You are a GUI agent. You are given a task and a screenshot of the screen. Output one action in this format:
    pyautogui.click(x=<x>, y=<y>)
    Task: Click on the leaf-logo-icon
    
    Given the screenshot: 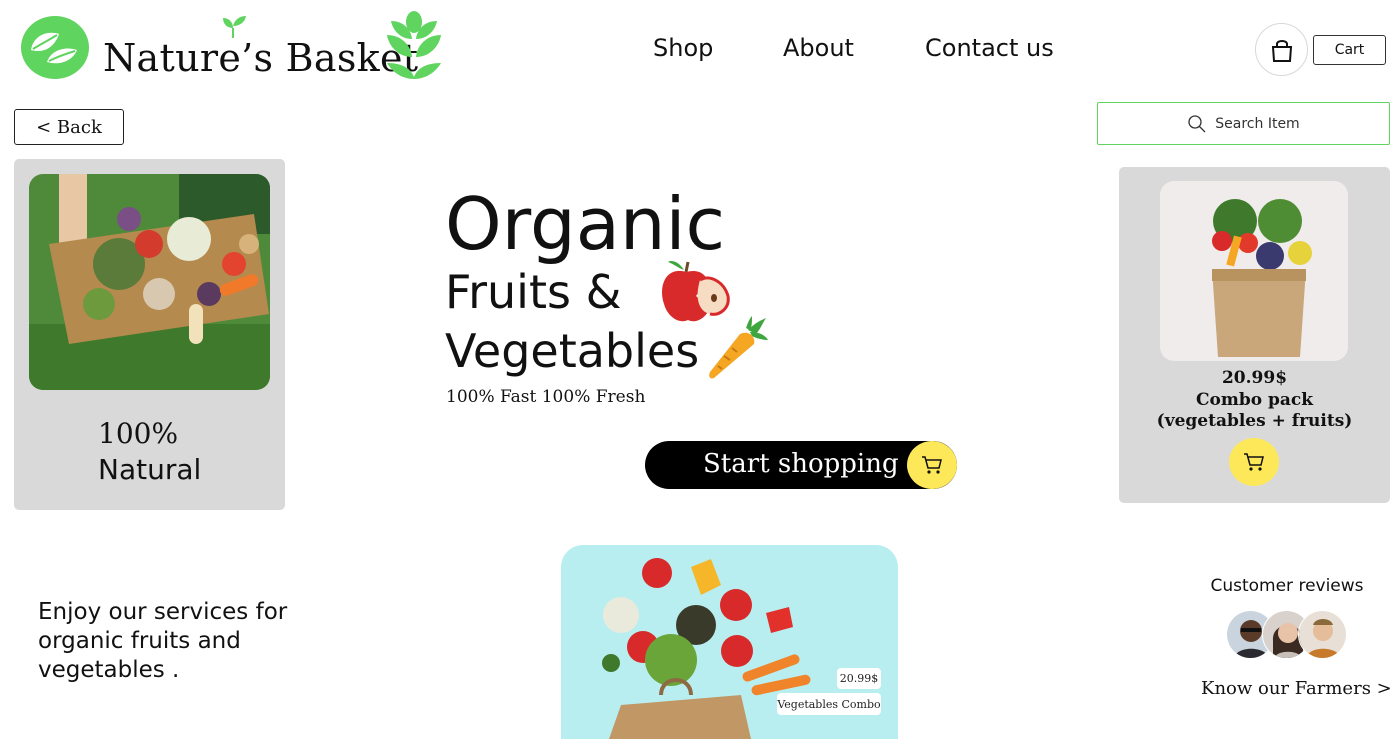 What is the action you would take?
    pyautogui.click(x=54, y=48)
    